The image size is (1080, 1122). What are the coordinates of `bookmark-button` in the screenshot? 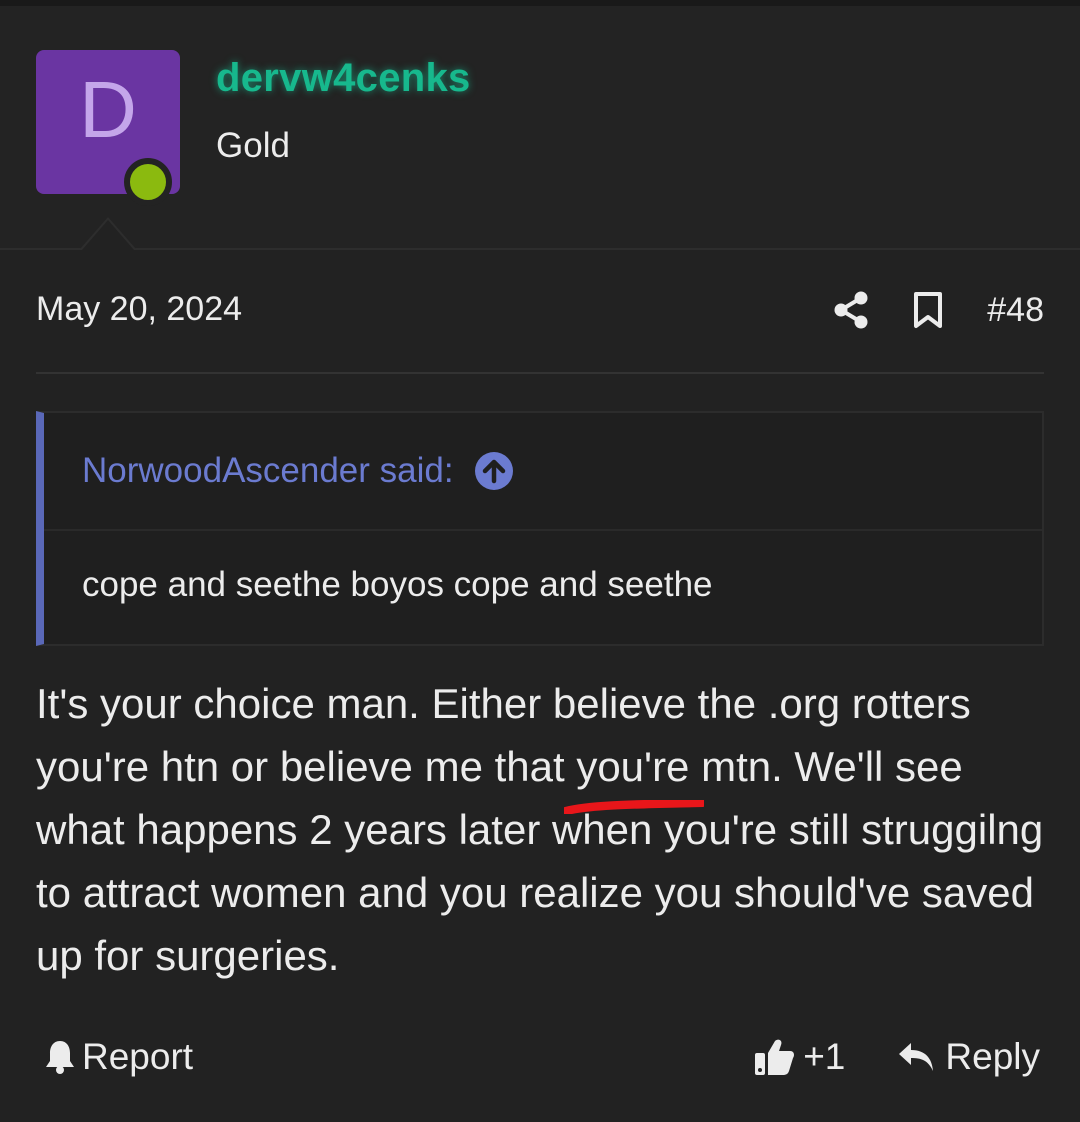 It's located at (928, 310).